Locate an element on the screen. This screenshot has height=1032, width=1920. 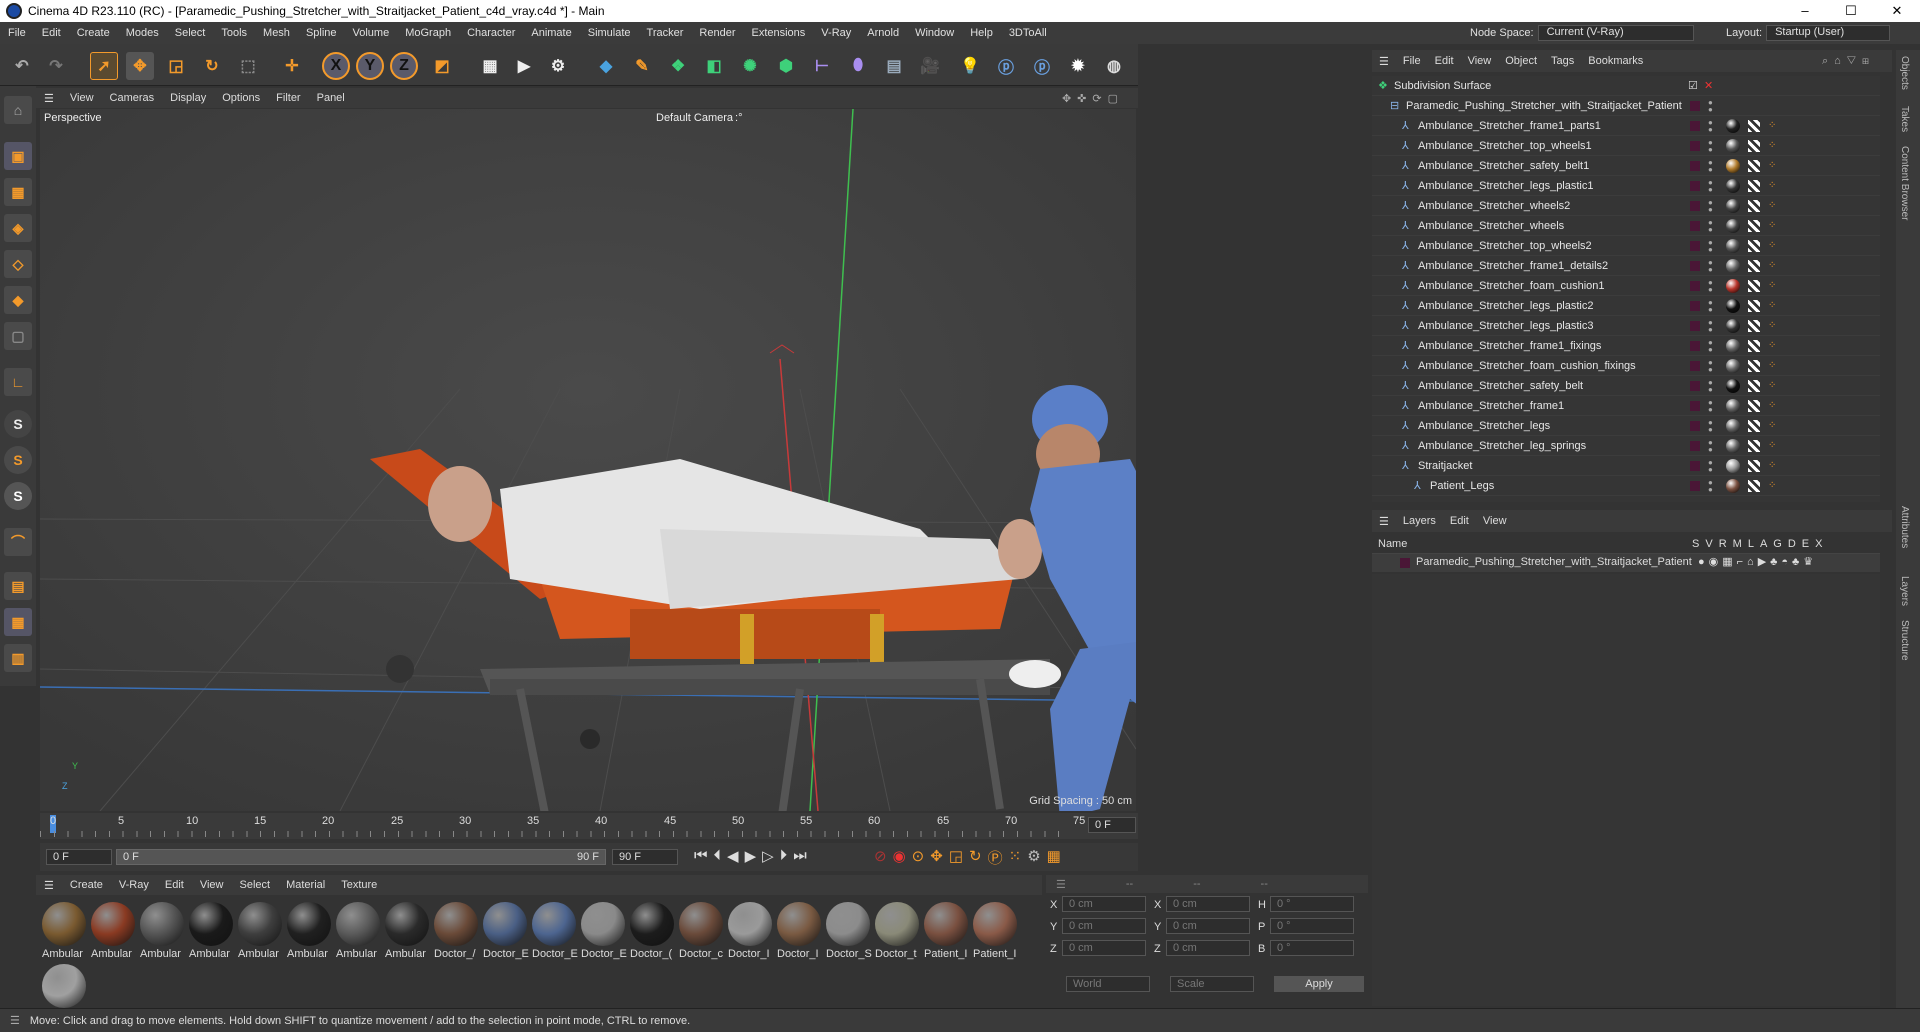
vray-globe-icon: ◍ is located at coordinates (1114, 66).